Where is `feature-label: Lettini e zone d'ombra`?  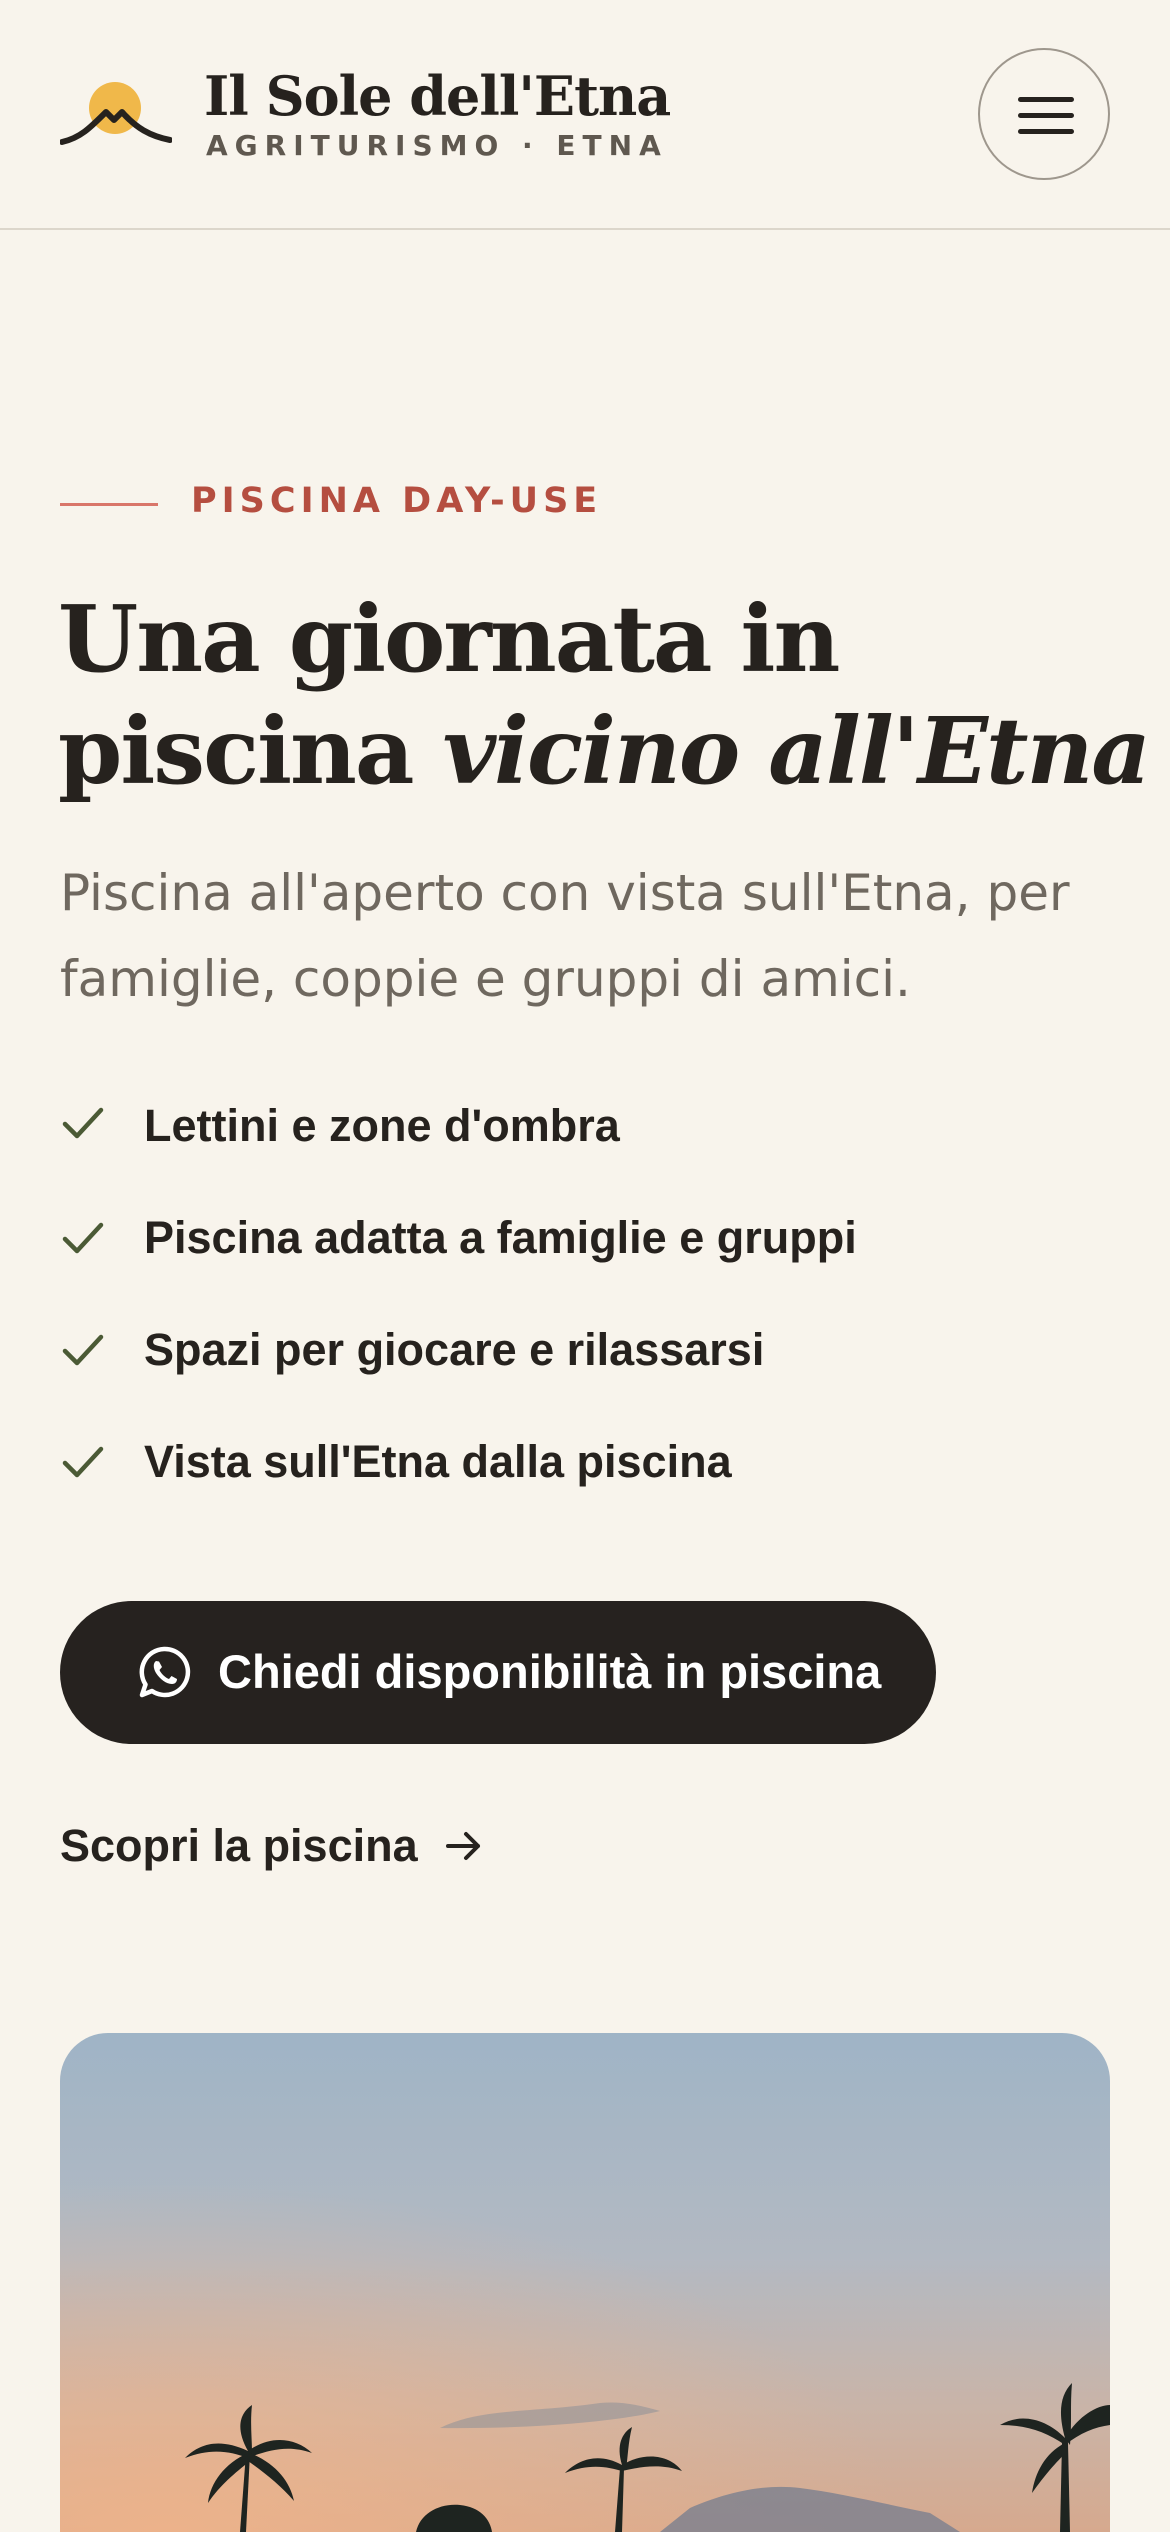 feature-label: Lettini e zone d'ombra is located at coordinates (382, 1125).